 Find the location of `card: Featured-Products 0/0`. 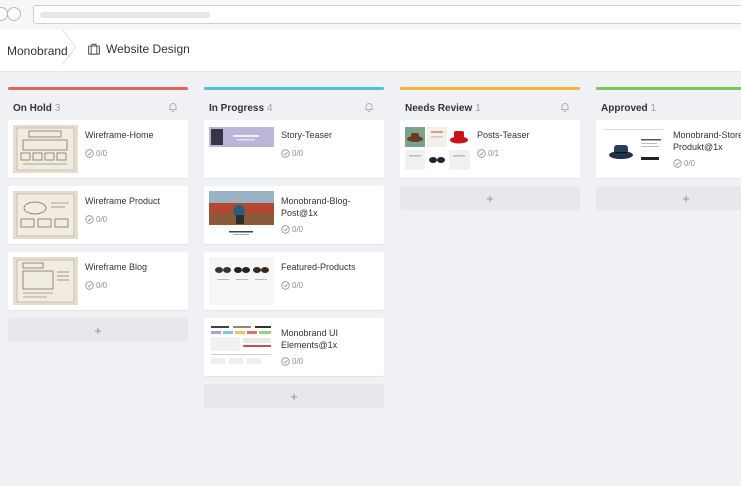

card: Featured-Products 0/0 is located at coordinates (294, 281).